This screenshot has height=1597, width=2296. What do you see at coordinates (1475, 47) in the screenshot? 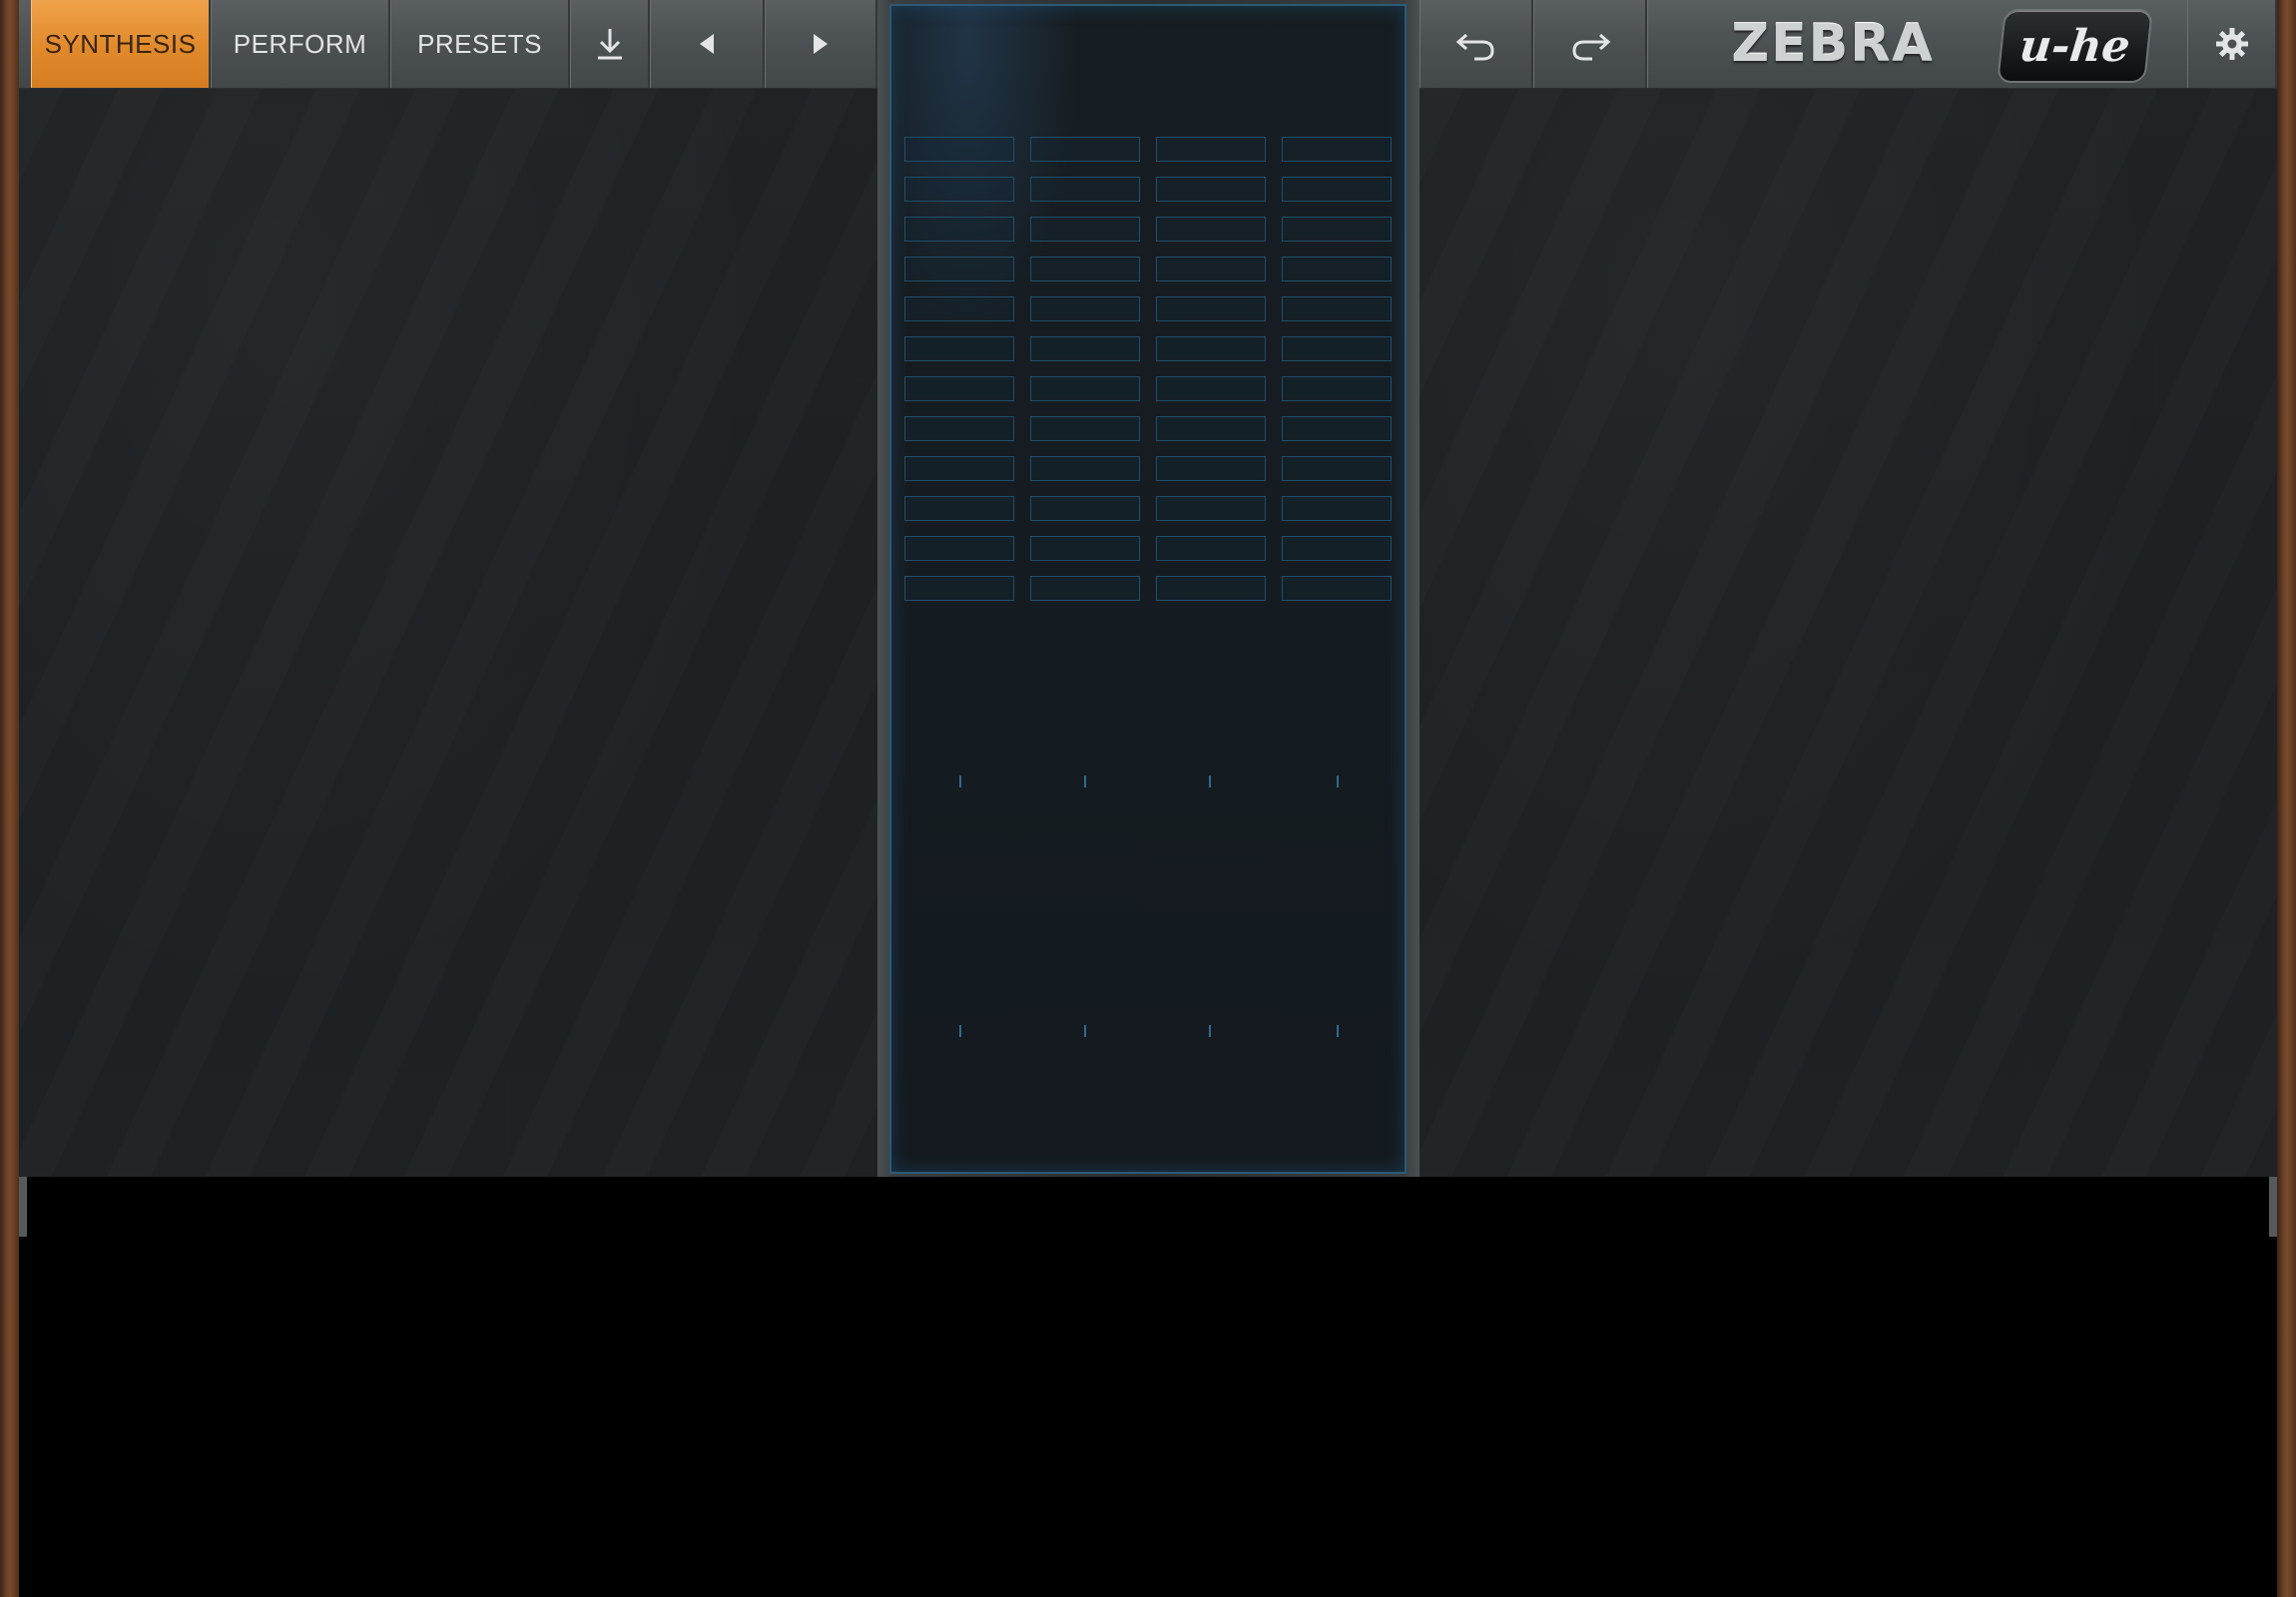
I see `undo-icon` at bounding box center [1475, 47].